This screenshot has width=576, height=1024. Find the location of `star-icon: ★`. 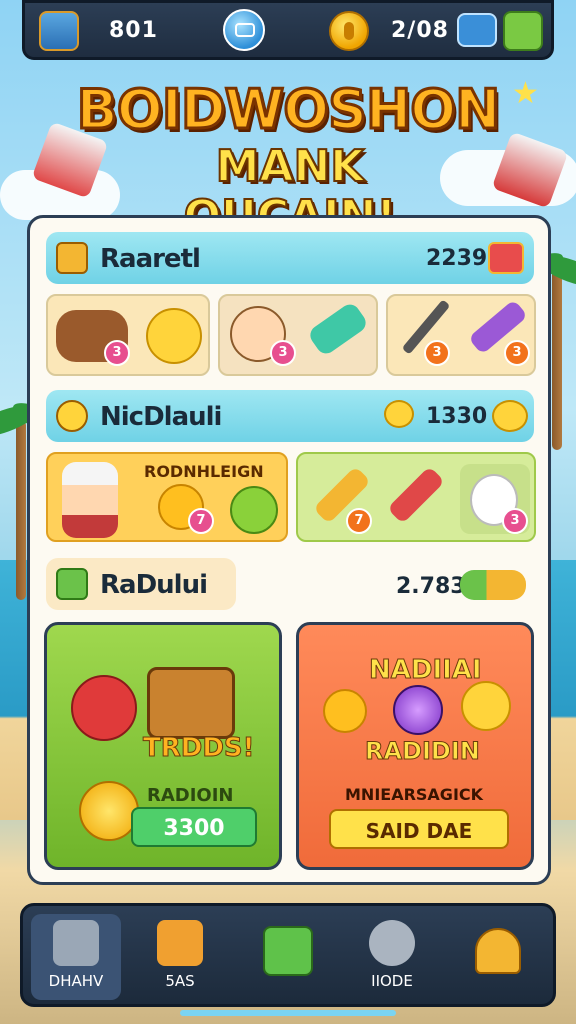

star-icon: ★ is located at coordinates (525, 93).